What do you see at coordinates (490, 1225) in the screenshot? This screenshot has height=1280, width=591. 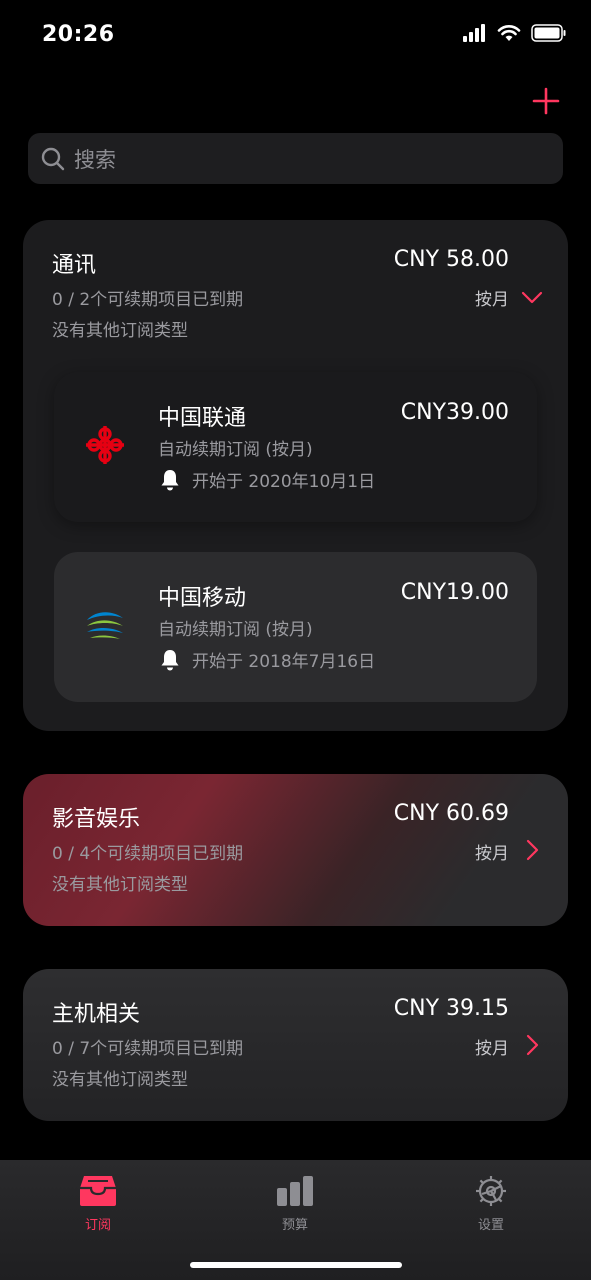 I see `tab-label: 设置` at bounding box center [490, 1225].